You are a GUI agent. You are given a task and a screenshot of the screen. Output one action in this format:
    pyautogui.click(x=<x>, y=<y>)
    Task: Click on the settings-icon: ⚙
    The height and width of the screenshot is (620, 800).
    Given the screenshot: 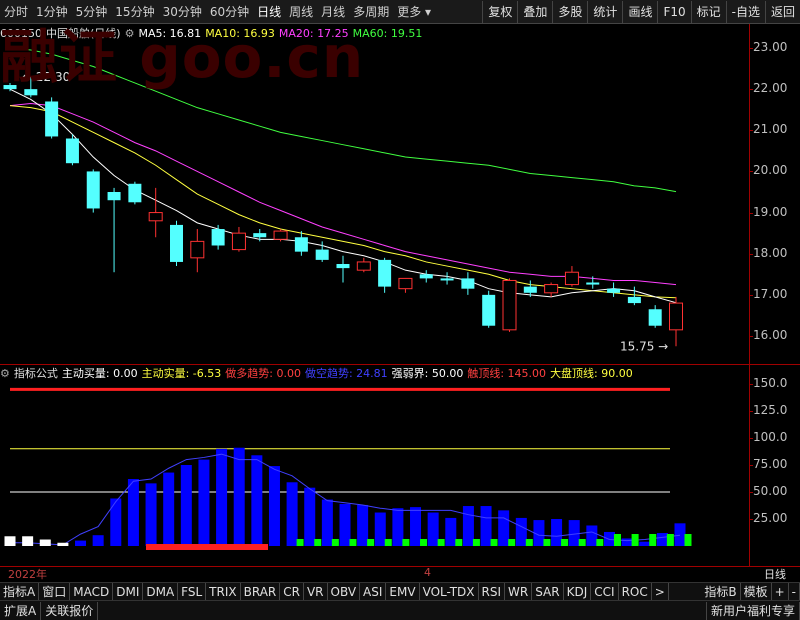 What is the action you would take?
    pyautogui.click(x=130, y=33)
    